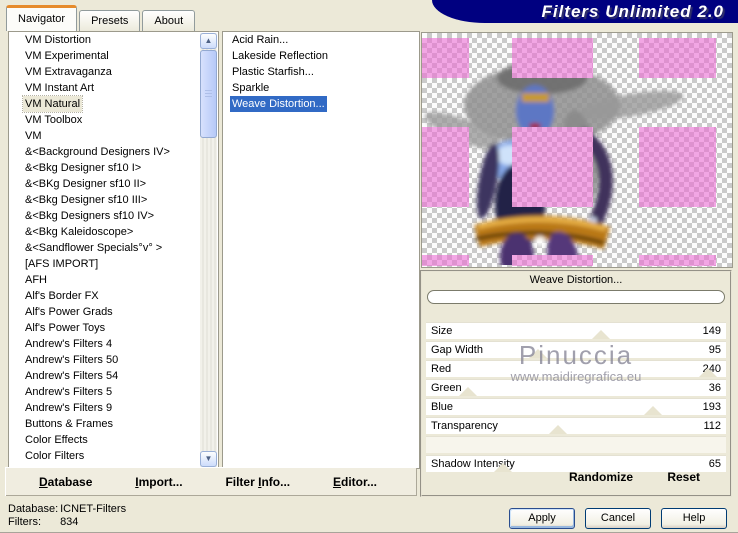 The width and height of the screenshot is (738, 533). What do you see at coordinates (113, 104) in the screenshot?
I see `list-item: VM Natural` at bounding box center [113, 104].